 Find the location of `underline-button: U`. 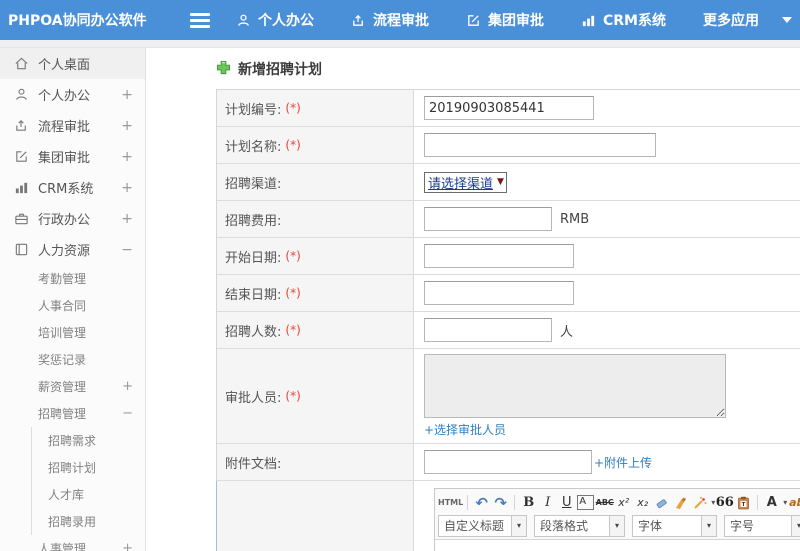

underline-button: U is located at coordinates (566, 503).